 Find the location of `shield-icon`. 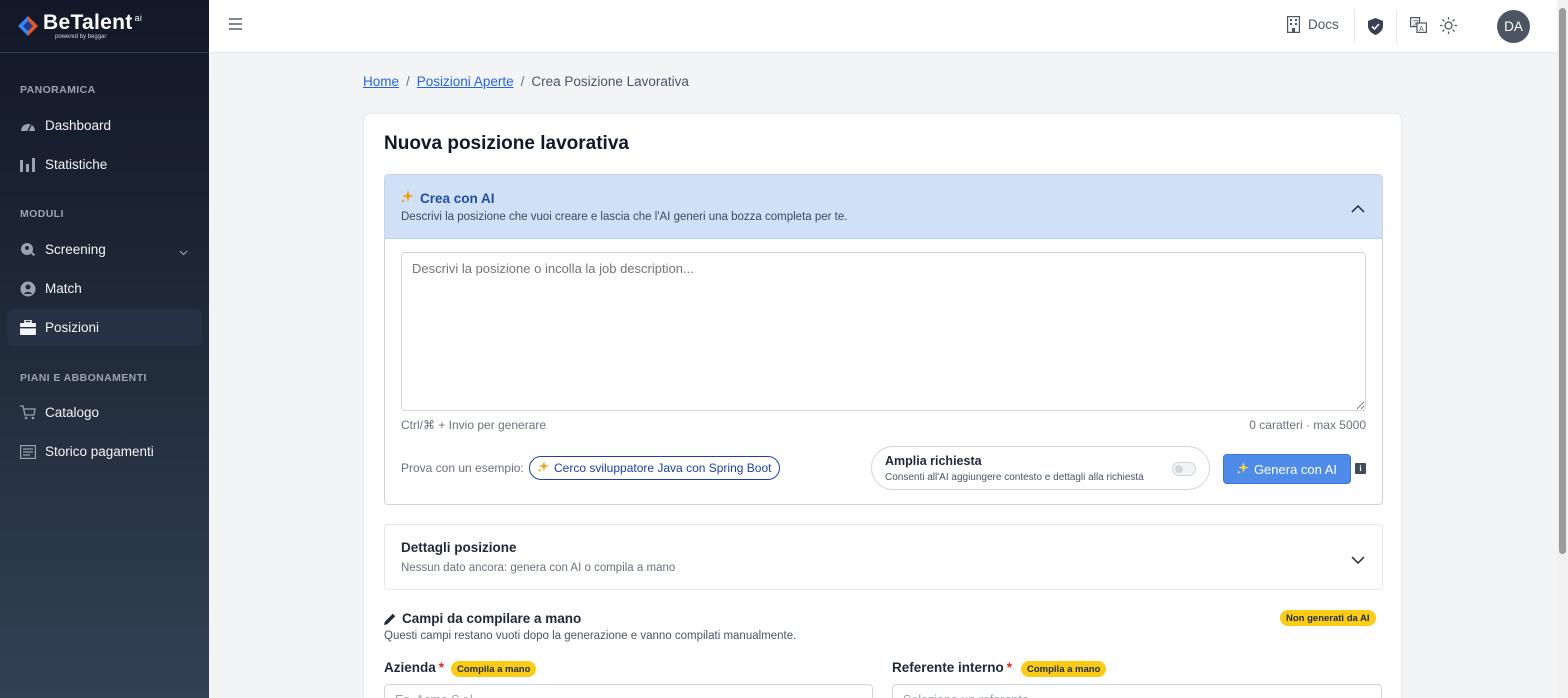

shield-icon is located at coordinates (1375, 29).